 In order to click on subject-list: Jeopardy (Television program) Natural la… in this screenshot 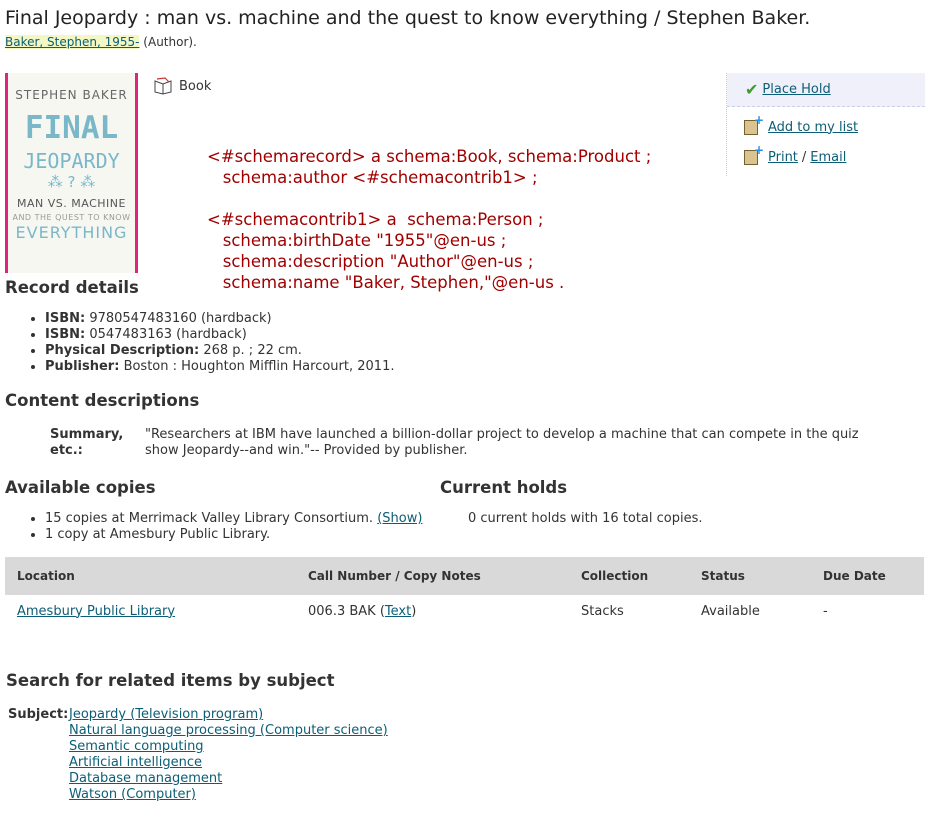, I will do `click(228, 755)`.